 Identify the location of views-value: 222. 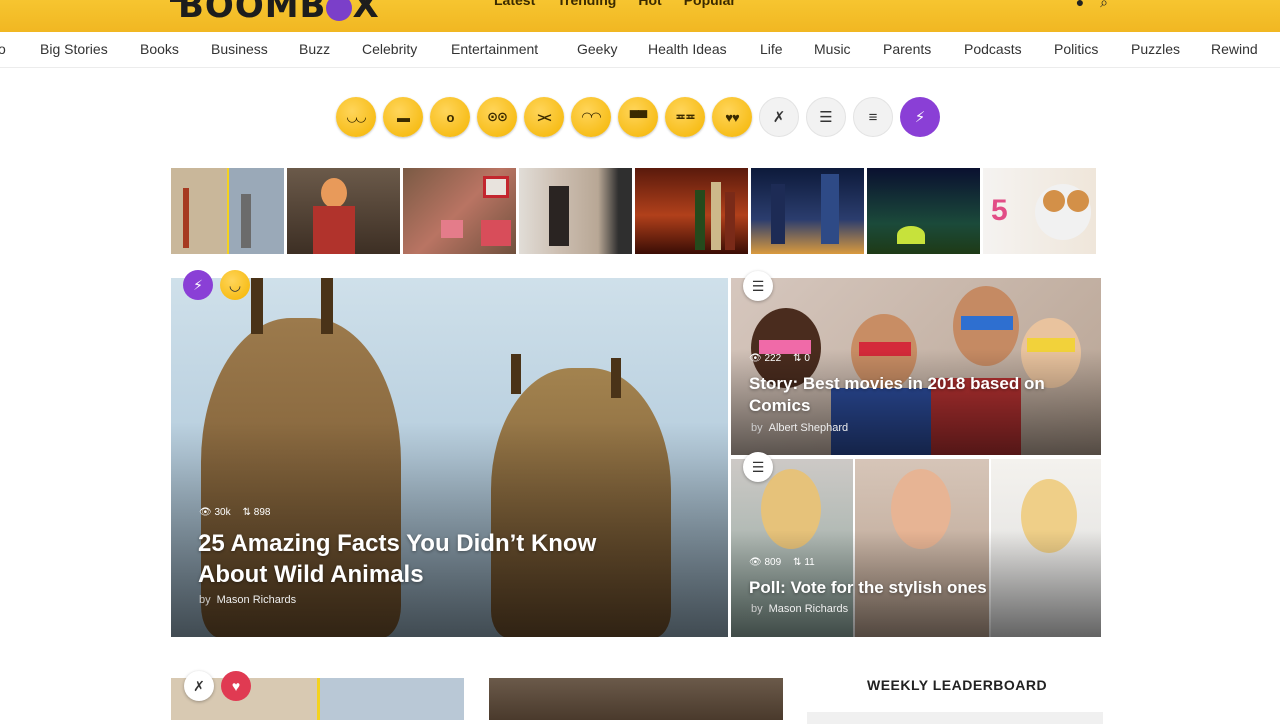
(773, 358).